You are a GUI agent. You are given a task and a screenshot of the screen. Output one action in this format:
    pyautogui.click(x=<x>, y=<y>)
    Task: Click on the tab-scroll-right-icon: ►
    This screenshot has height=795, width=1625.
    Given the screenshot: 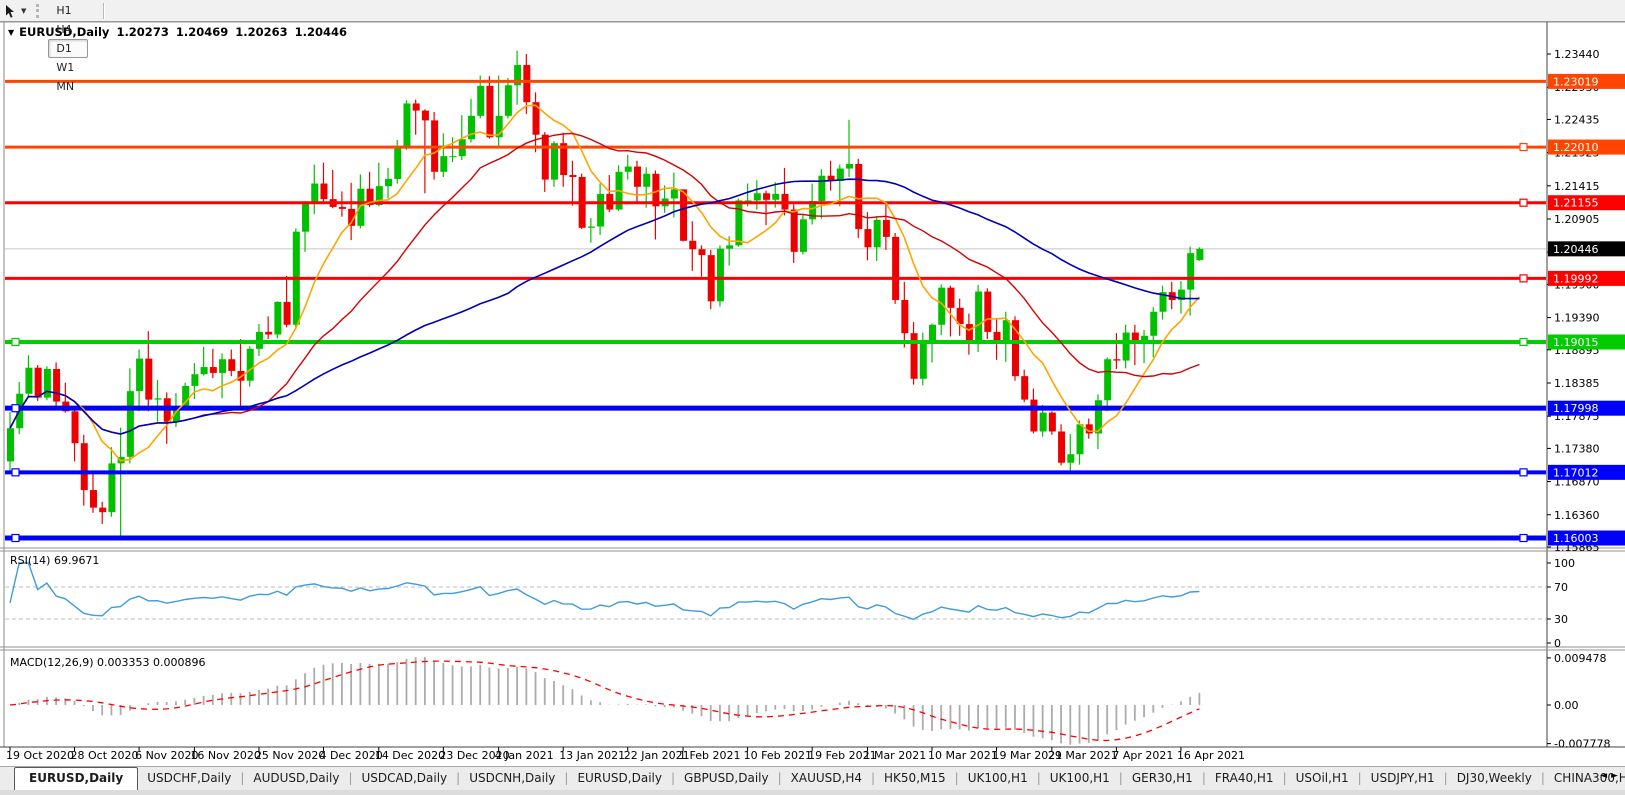 What is the action you would take?
    pyautogui.click(x=1616, y=776)
    